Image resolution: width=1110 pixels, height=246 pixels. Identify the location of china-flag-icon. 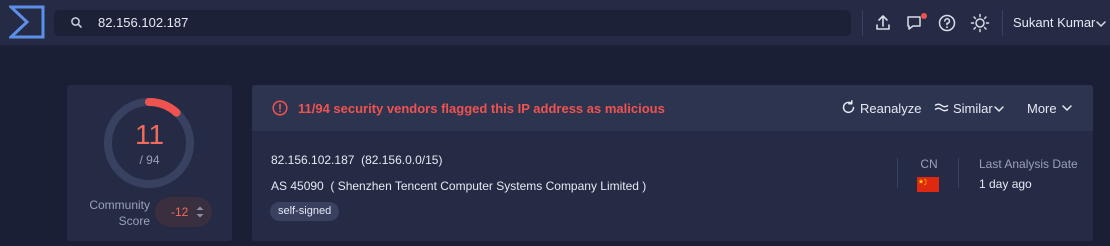
(928, 184).